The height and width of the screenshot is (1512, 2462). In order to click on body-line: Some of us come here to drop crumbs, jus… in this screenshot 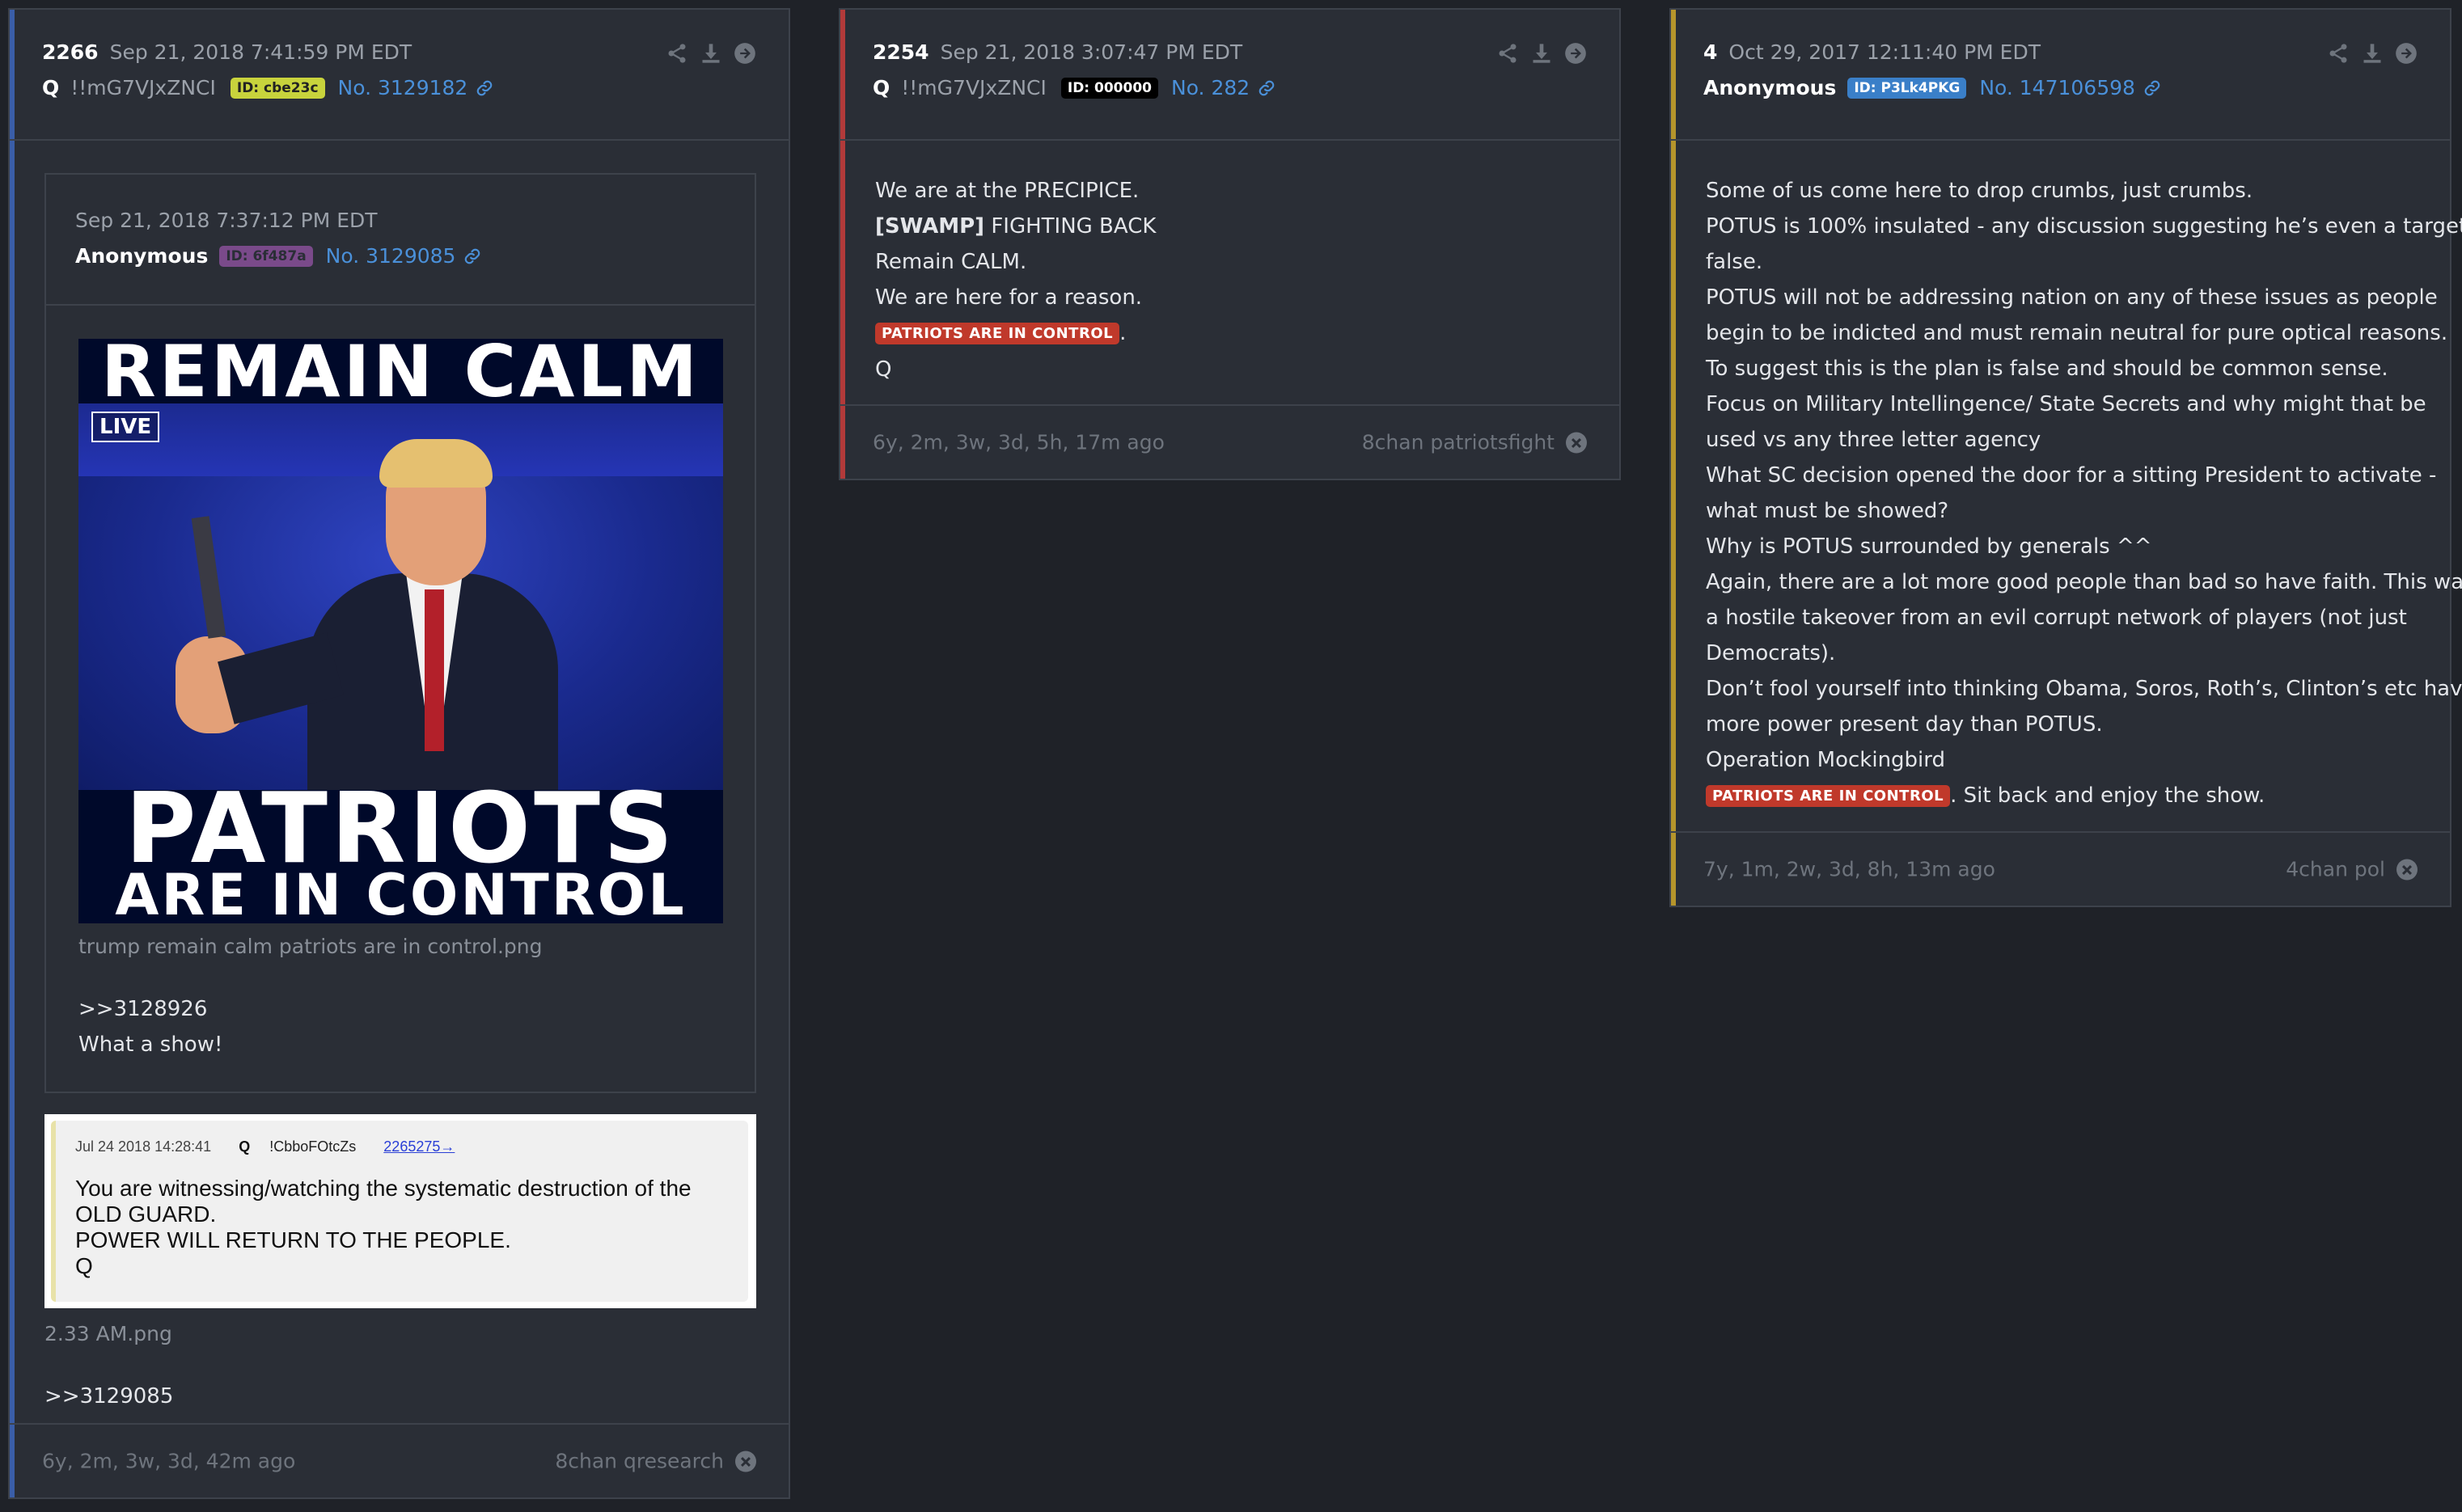, I will do `click(1979, 191)`.